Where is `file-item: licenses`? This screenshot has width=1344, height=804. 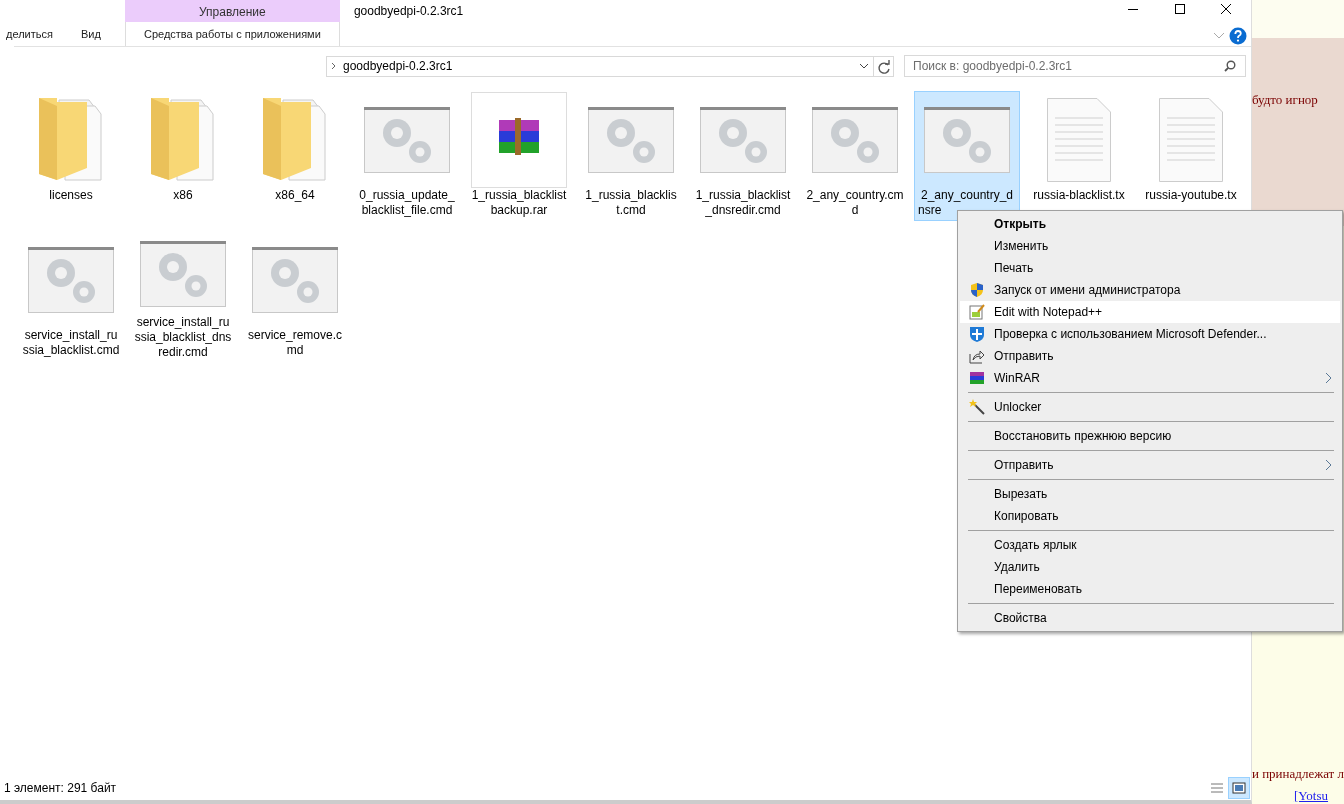
file-item: licenses is located at coordinates (71, 156).